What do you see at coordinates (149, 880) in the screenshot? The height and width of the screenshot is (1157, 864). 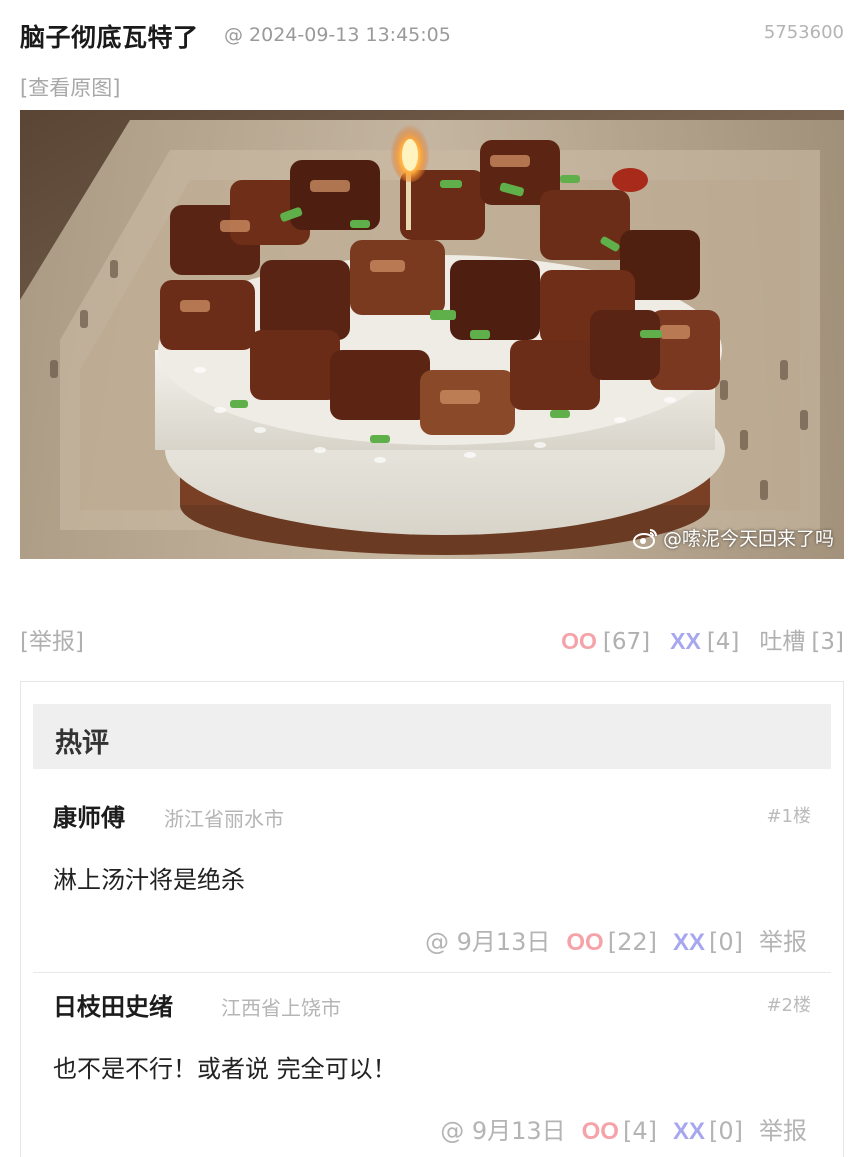 I see `comment-text: 淋上汤汁将是绝杀` at bounding box center [149, 880].